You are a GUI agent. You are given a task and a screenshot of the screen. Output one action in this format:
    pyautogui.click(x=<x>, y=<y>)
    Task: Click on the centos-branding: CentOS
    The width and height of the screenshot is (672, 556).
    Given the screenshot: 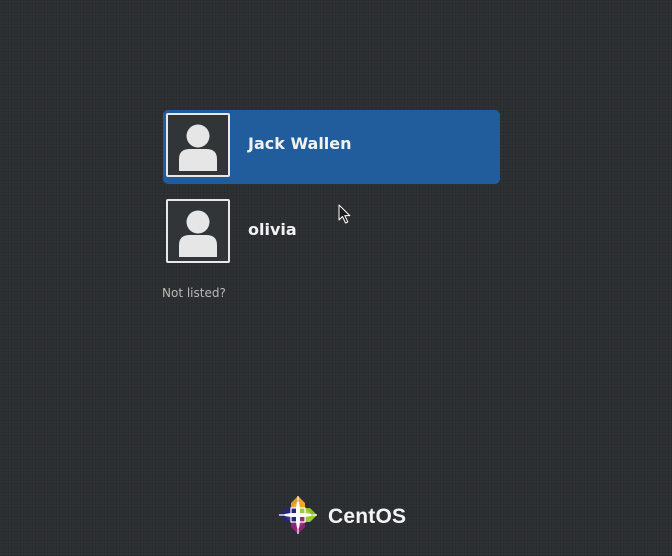 What is the action you would take?
    pyautogui.click(x=341, y=517)
    